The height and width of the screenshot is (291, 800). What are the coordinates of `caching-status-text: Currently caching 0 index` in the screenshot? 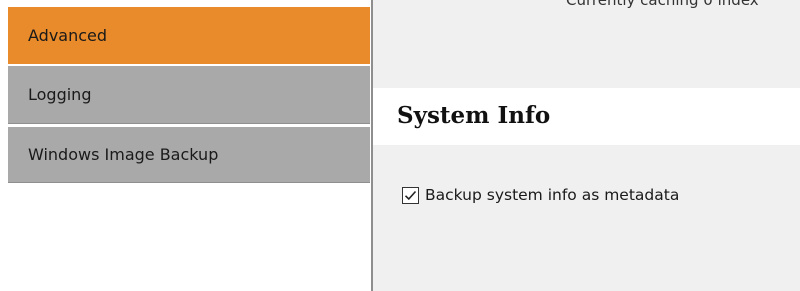 It's located at (662, 4).